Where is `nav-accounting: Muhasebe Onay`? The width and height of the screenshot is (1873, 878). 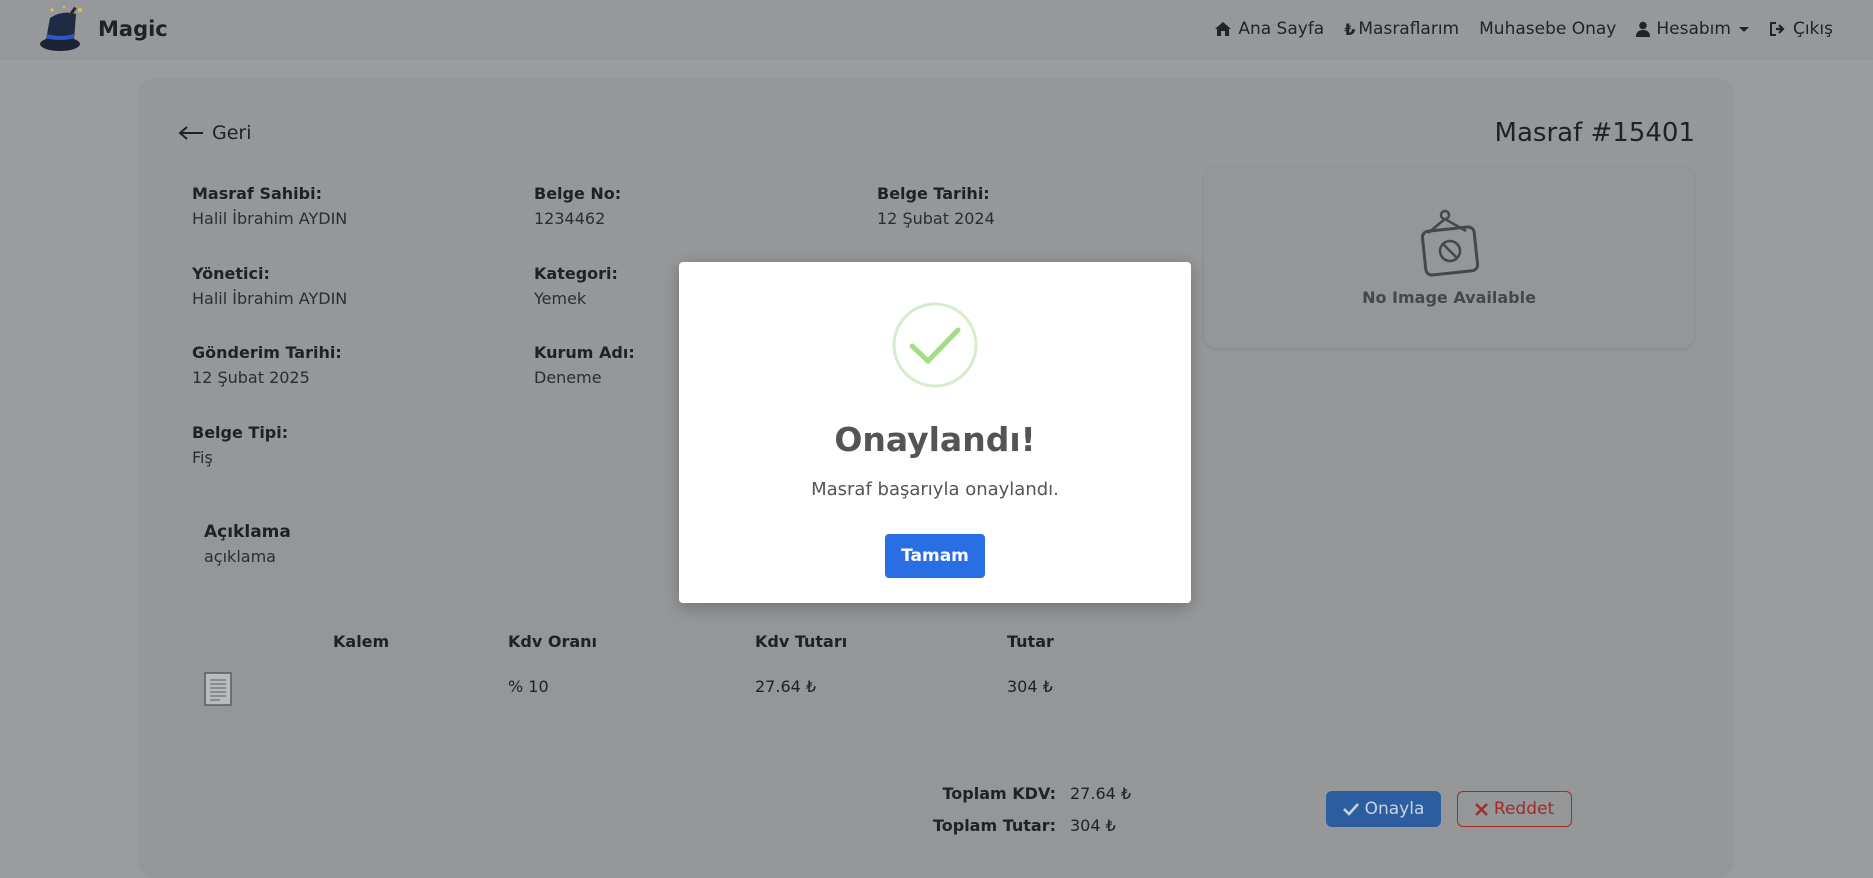 nav-accounting: Muhasebe Onay is located at coordinates (1547, 29).